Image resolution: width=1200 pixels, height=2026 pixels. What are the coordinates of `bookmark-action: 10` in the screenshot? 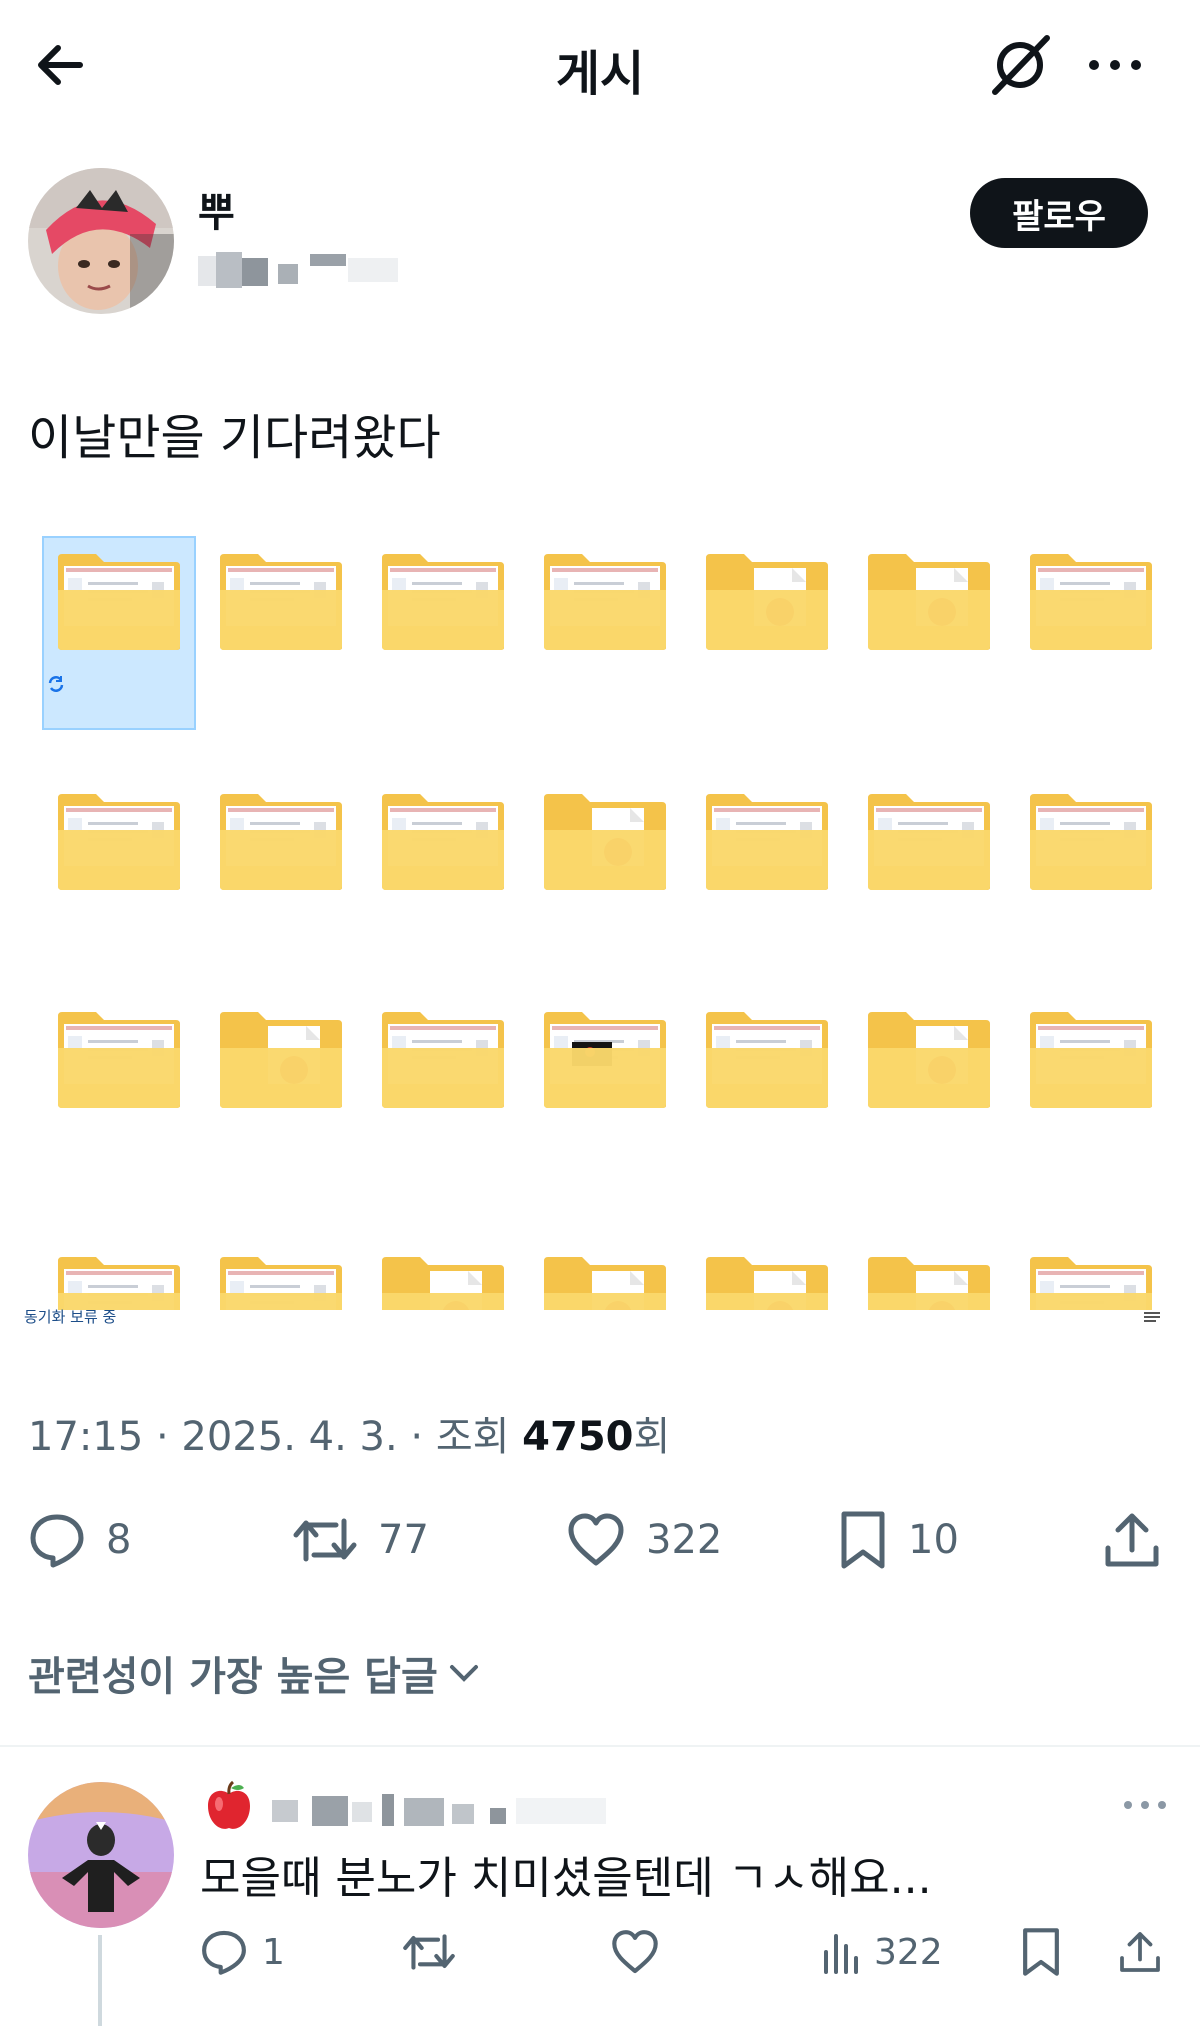 It's located at (898, 1540).